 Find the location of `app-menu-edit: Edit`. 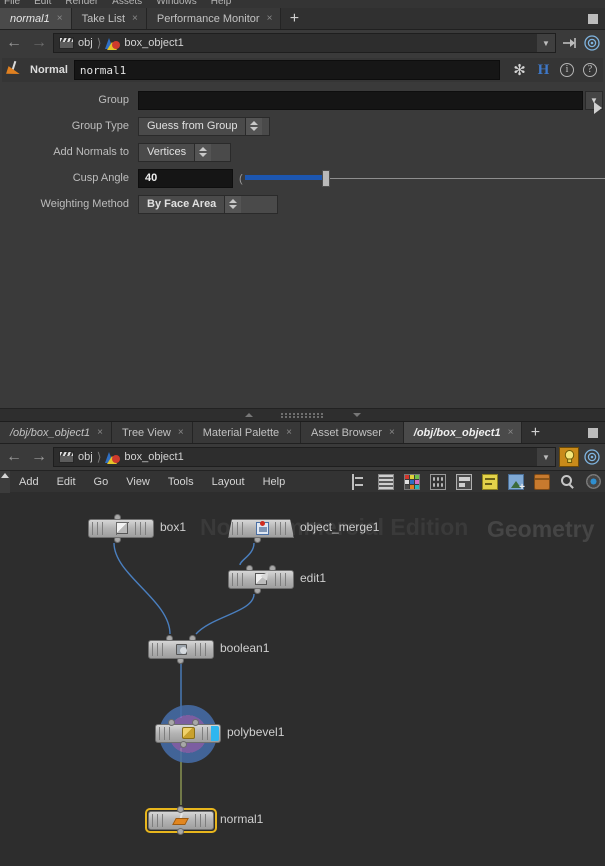

app-menu-edit: Edit is located at coordinates (42, 3).